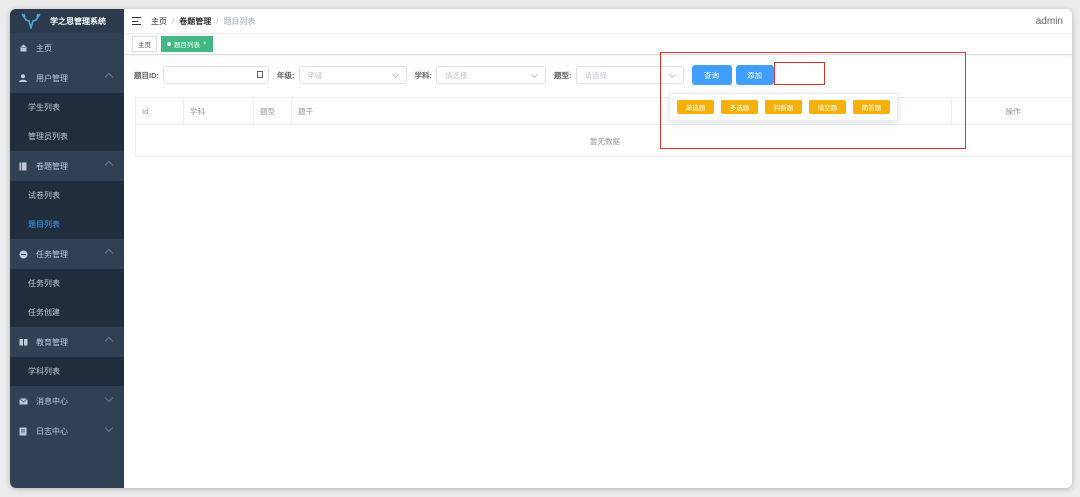 The width and height of the screenshot is (1080, 497). I want to click on column-header-subject: 学科, so click(219, 111).